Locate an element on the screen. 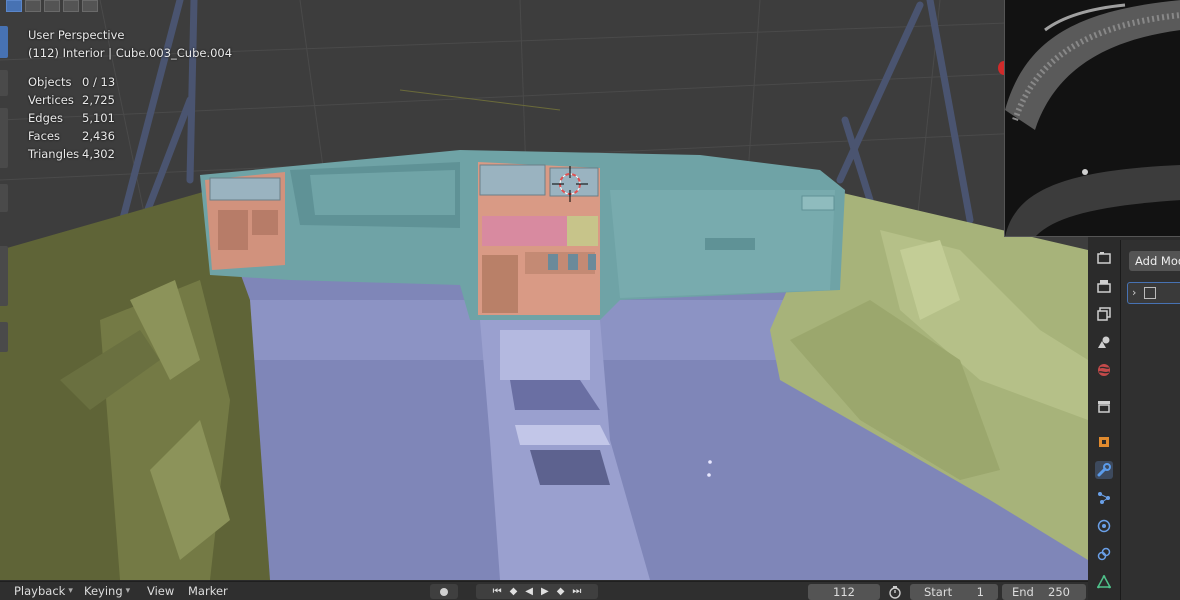  active-object-label: (112) Interior | Cube.003_Cube.004 is located at coordinates (130, 53).